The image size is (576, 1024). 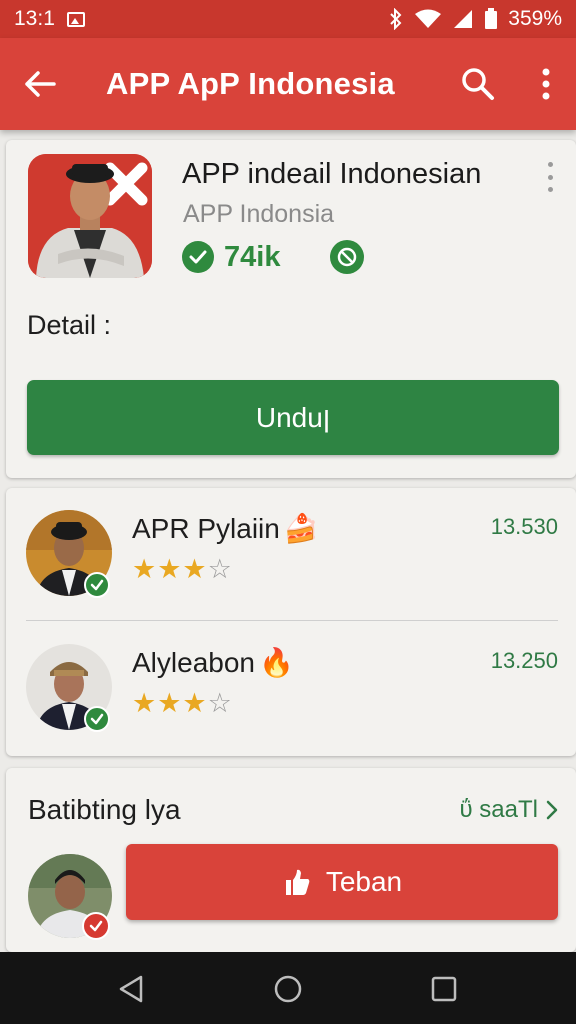 I want to click on nav-home-icon, so click(x=288, y=989).